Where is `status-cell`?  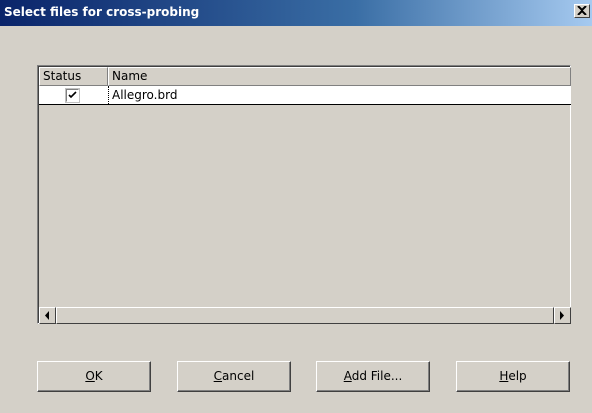
status-cell is located at coordinates (73, 95).